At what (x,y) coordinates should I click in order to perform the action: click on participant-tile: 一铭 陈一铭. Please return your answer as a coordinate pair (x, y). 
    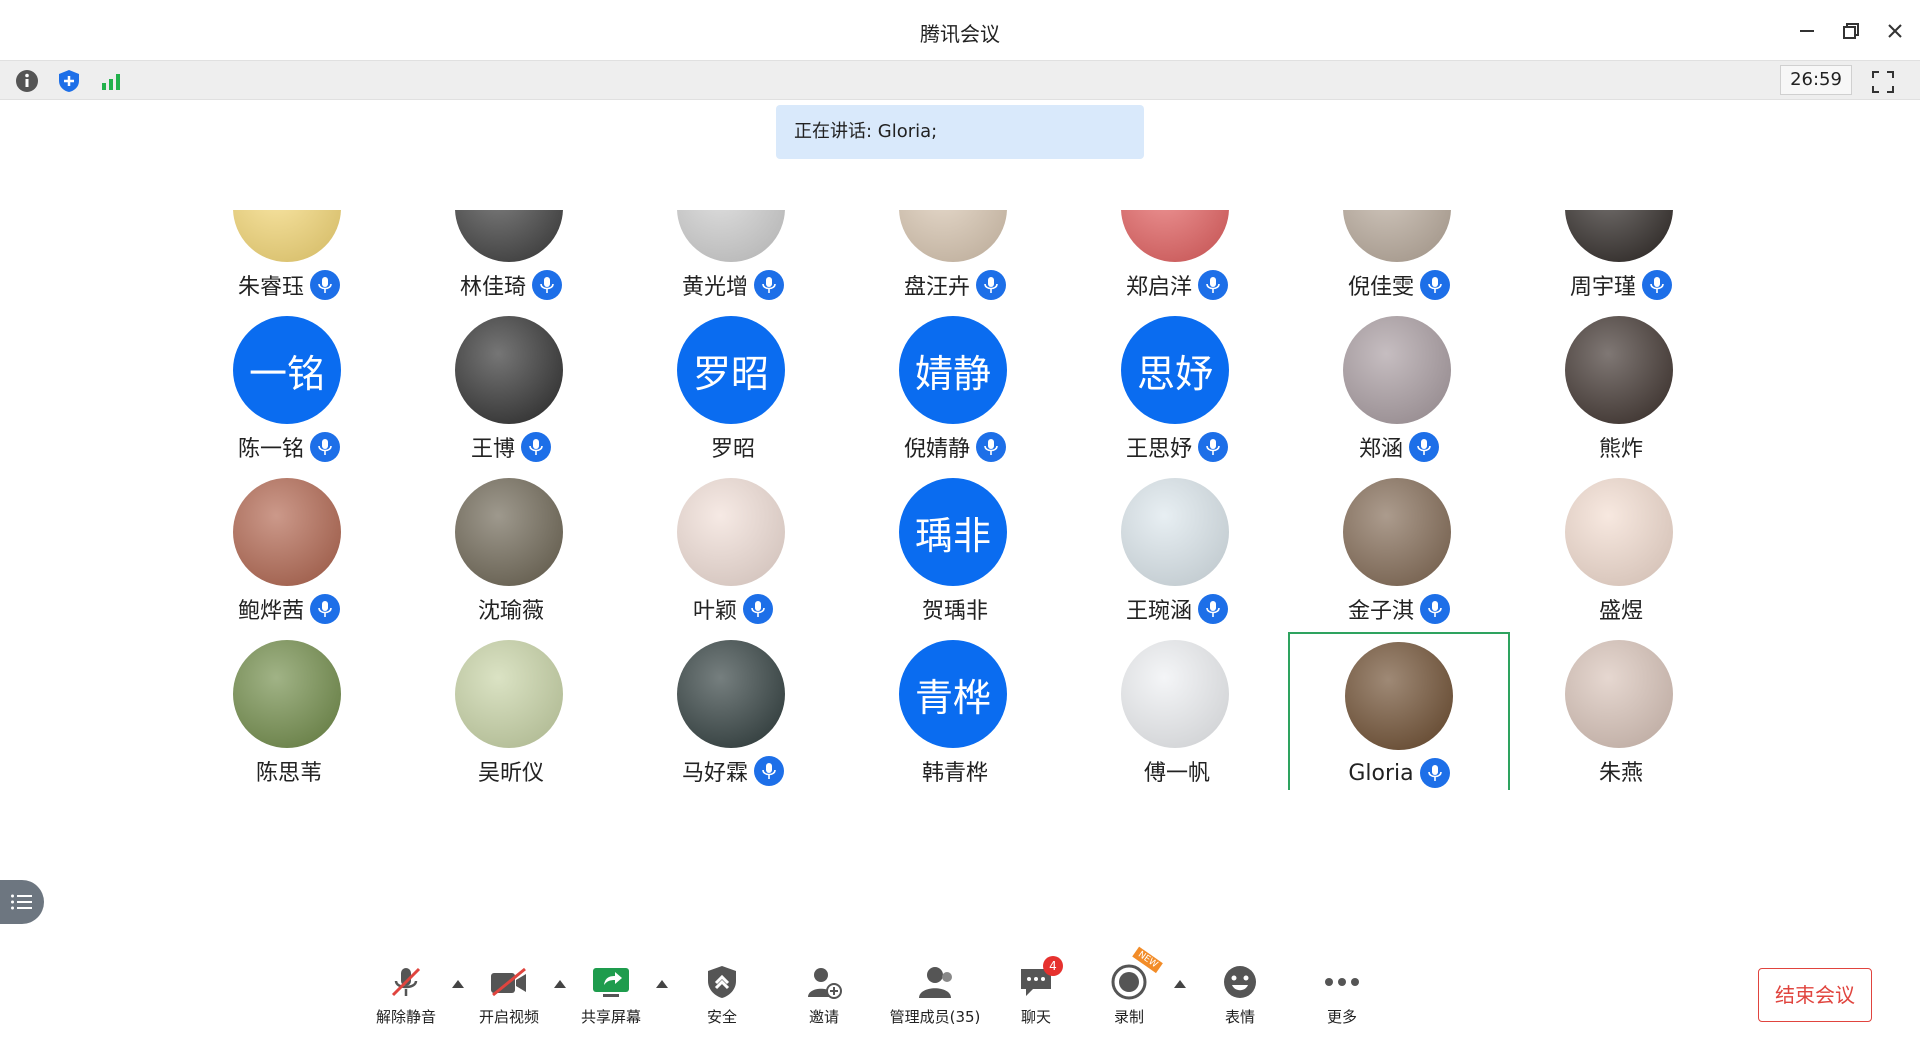
    Looking at the image, I should click on (289, 389).